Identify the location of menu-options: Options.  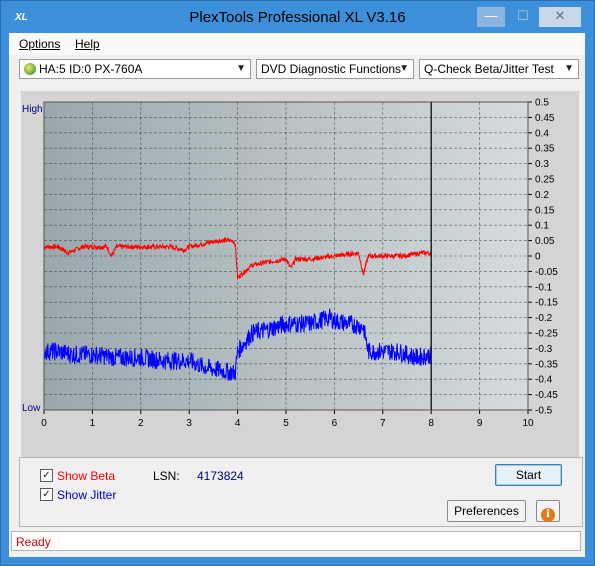
(39, 44).